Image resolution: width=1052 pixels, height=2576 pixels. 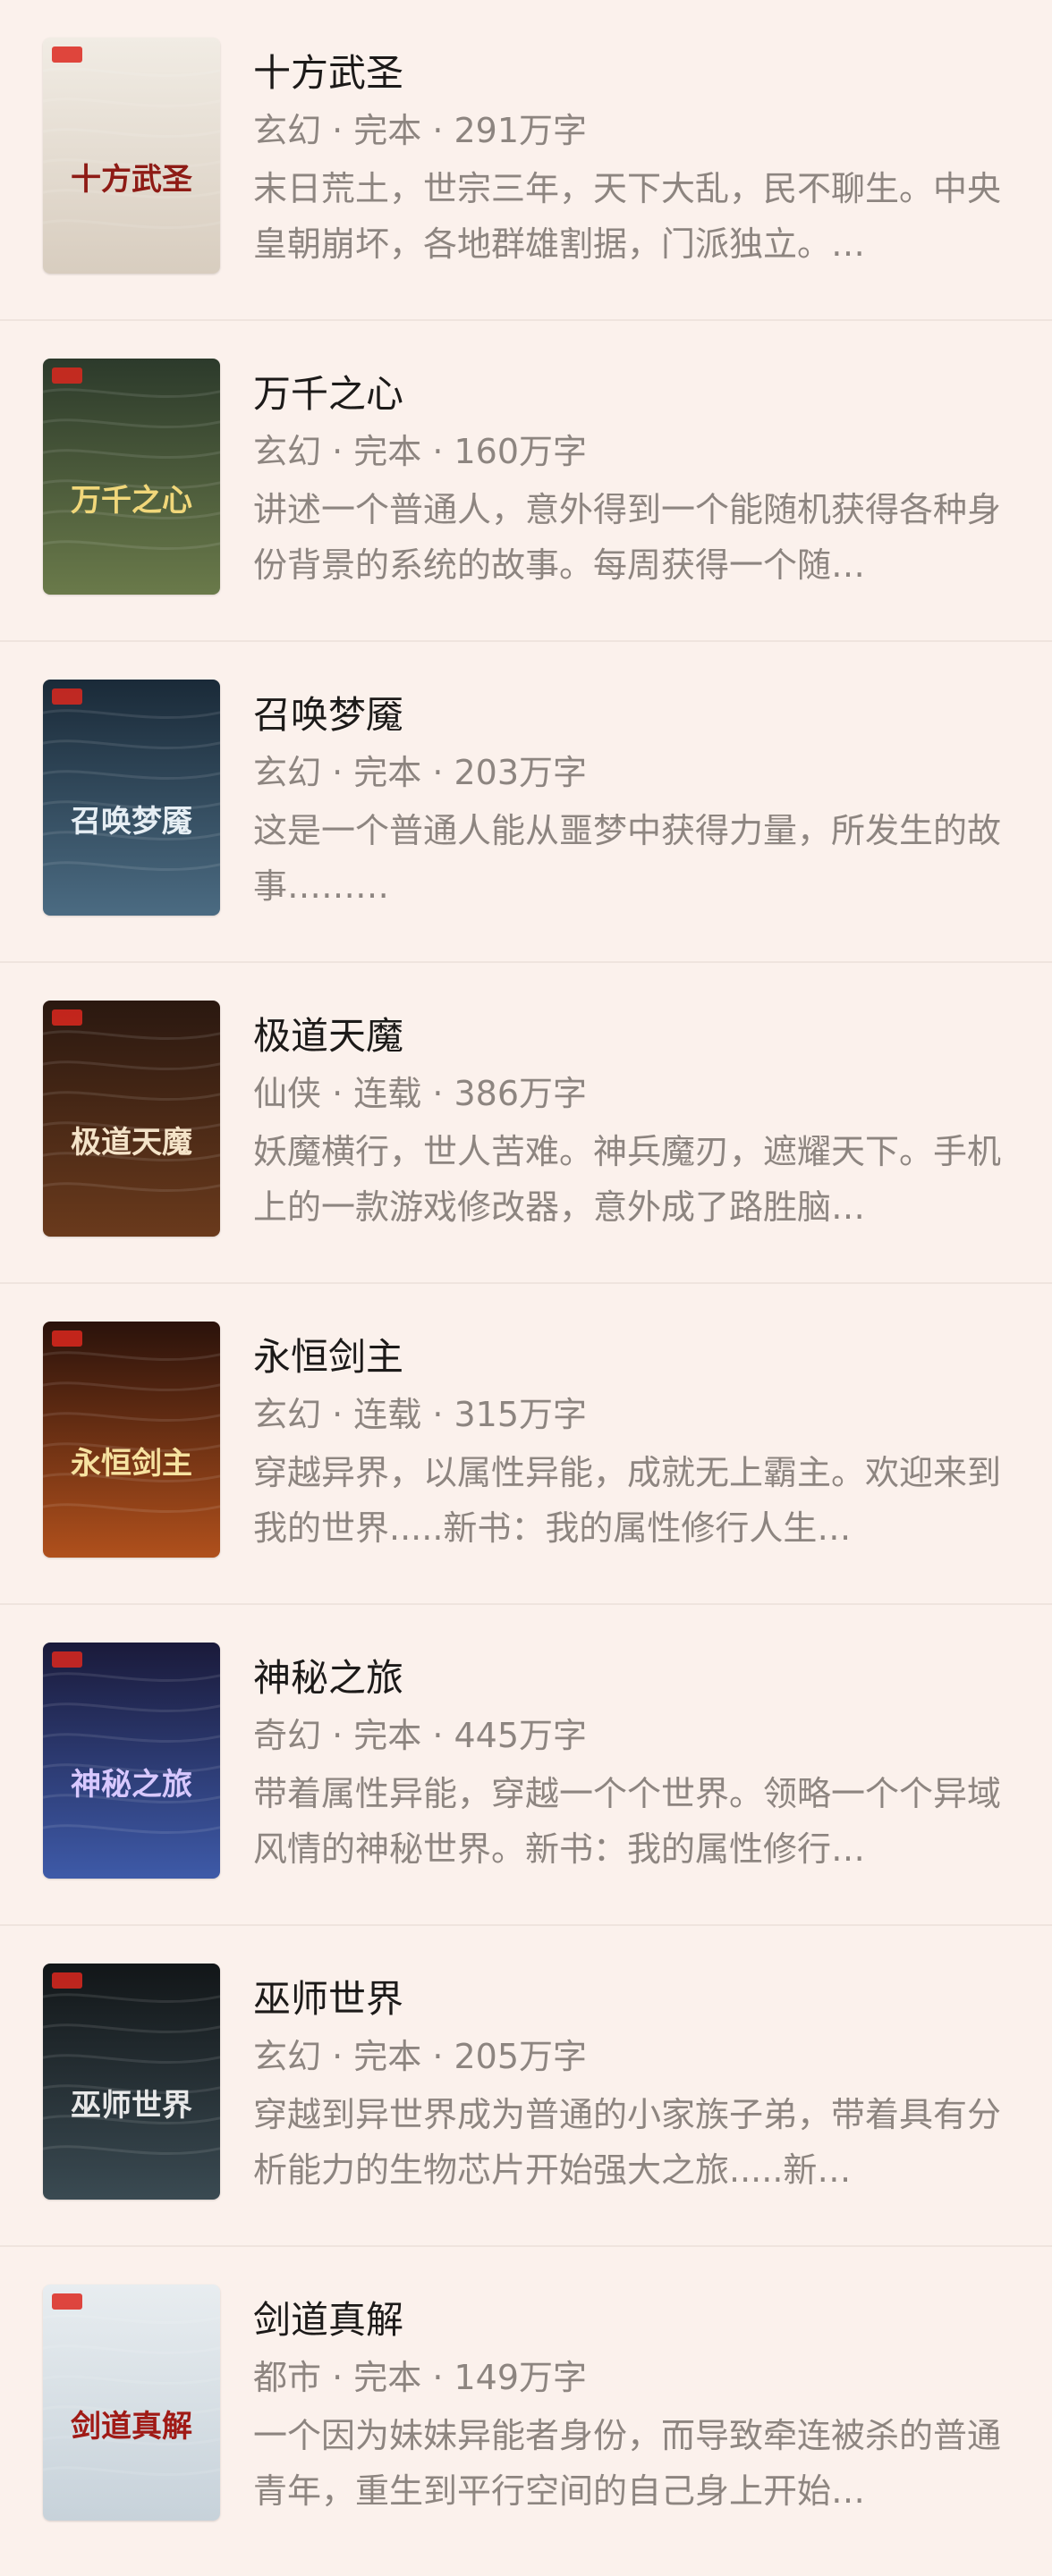 I want to click on book-title: 万千之心, so click(x=328, y=394).